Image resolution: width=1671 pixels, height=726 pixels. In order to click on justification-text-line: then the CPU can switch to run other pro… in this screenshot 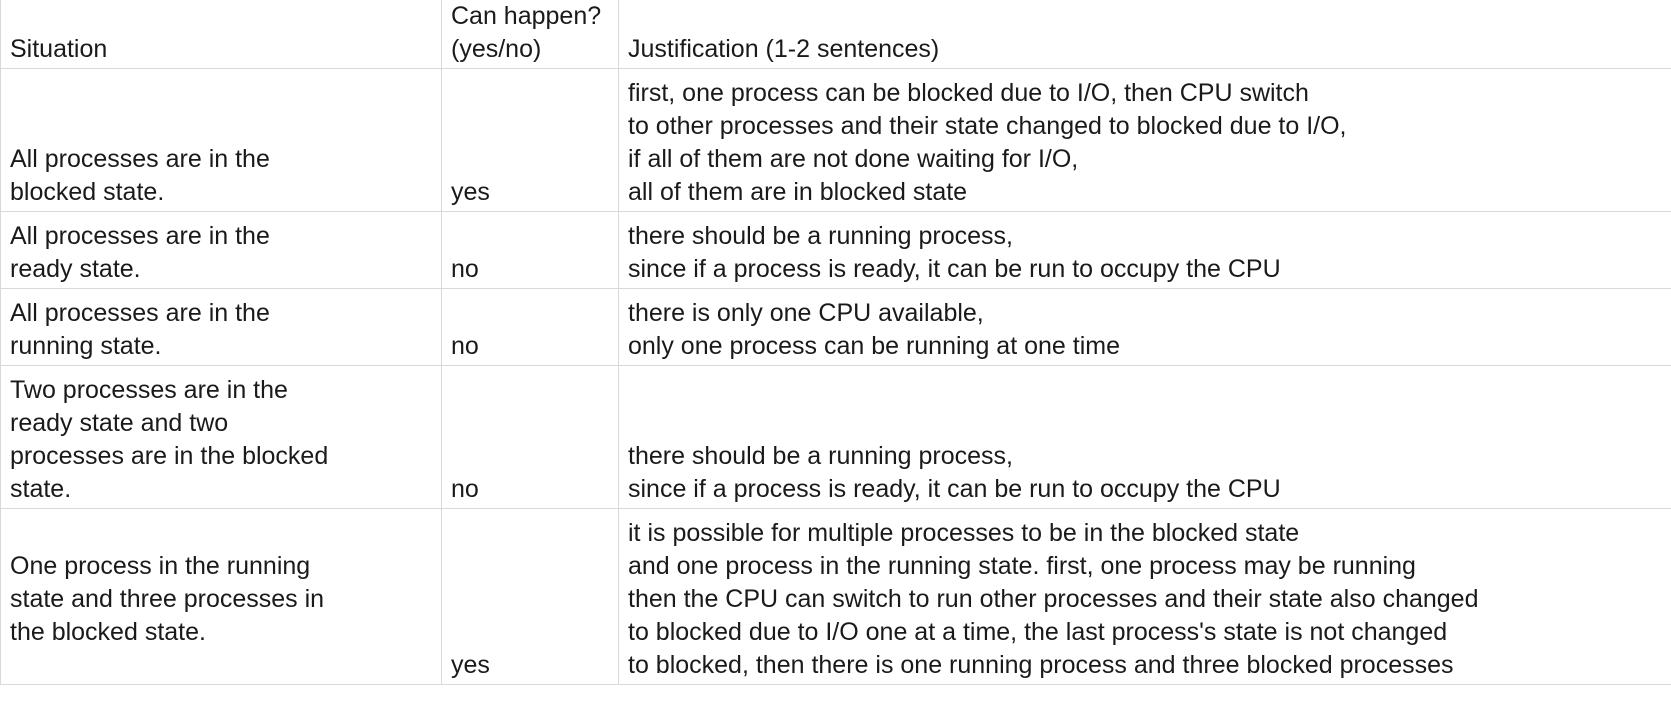, I will do `click(1053, 599)`.